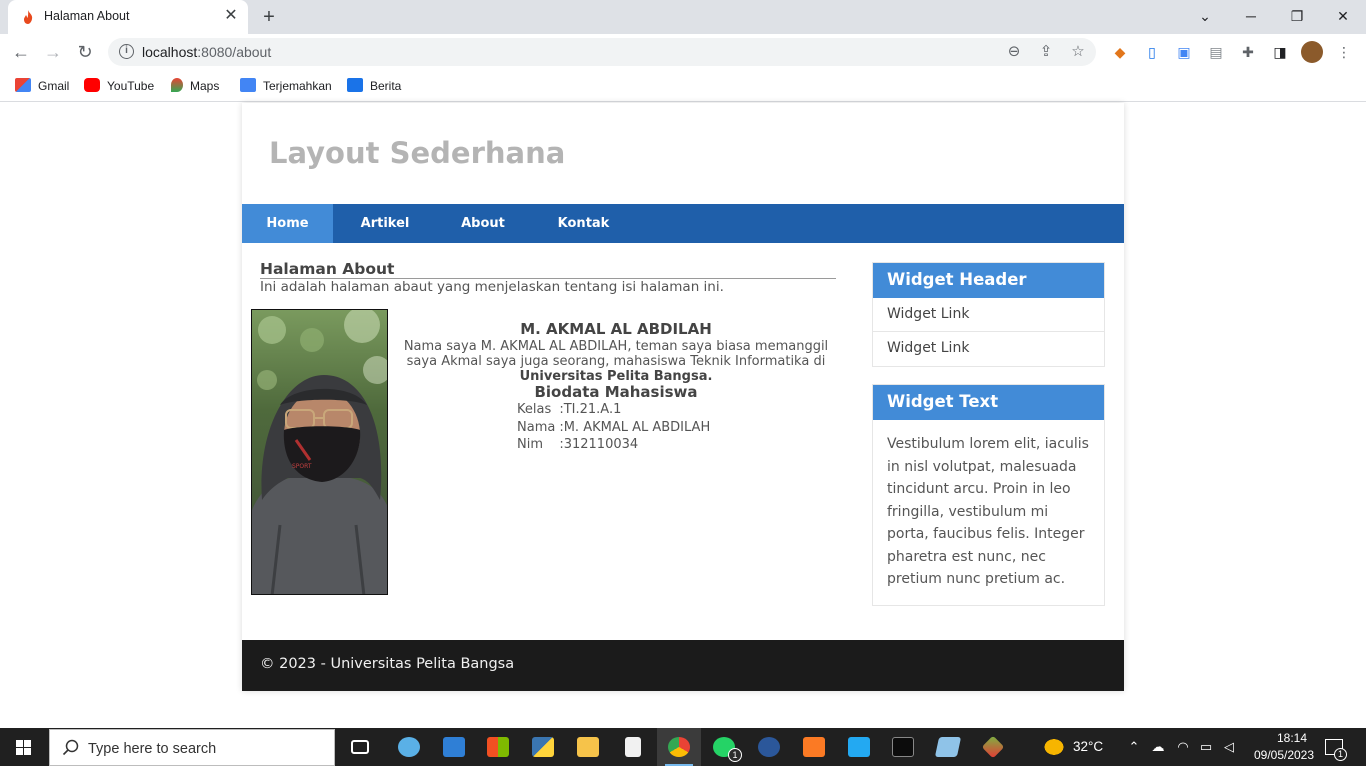 The image size is (1366, 766). I want to click on clock-time: 18:14, so click(1292, 738).